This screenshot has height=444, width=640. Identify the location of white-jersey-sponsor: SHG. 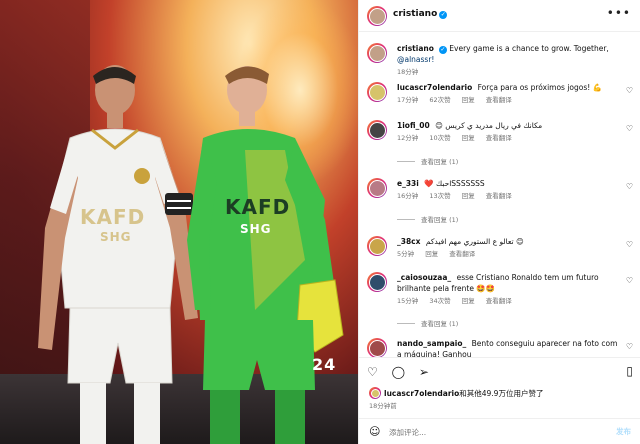
(116, 237).